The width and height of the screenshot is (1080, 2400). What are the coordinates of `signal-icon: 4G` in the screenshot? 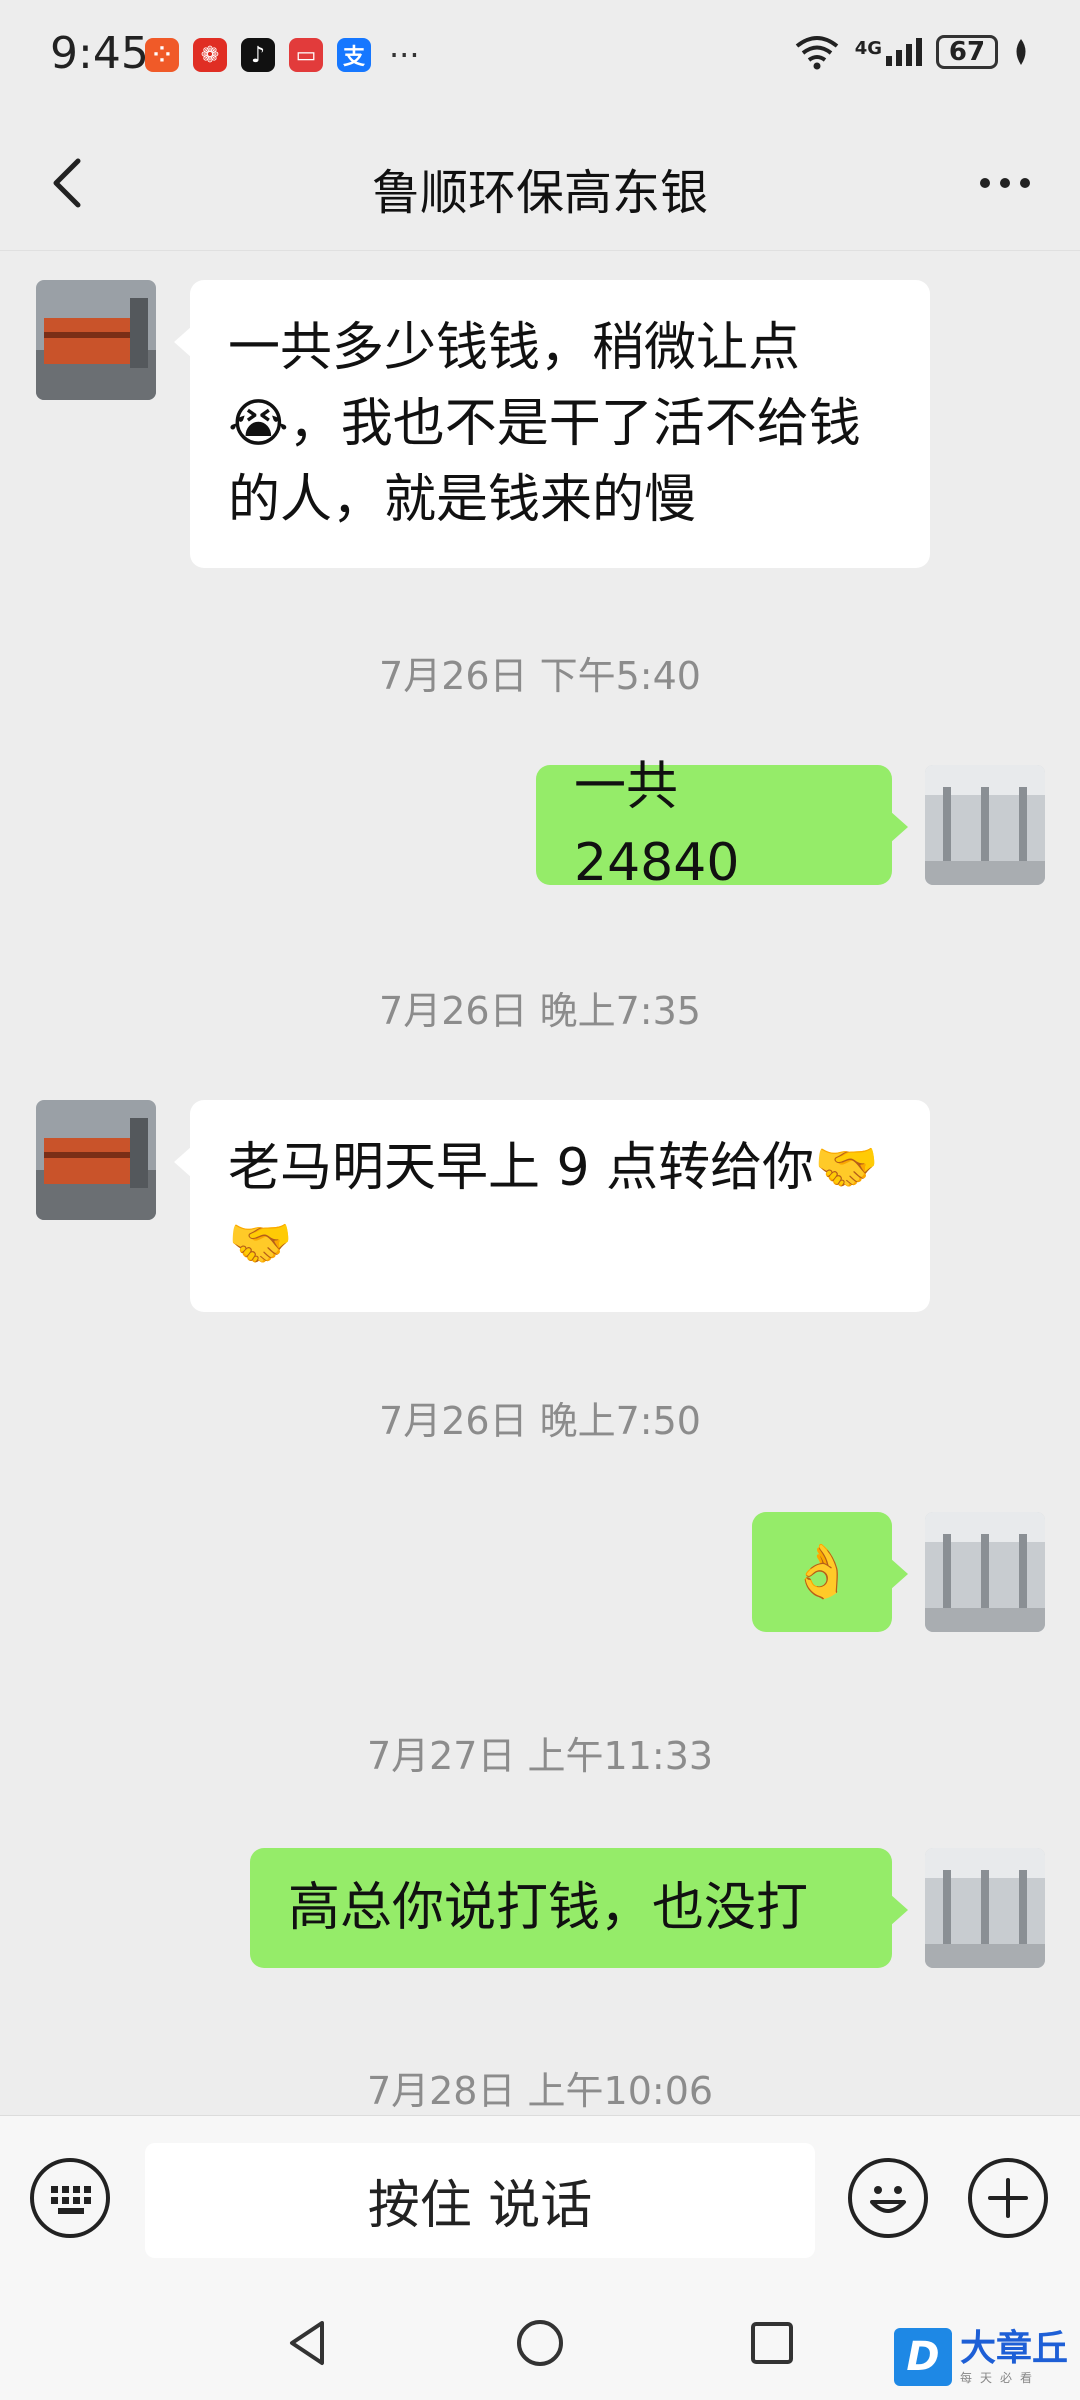 It's located at (888, 52).